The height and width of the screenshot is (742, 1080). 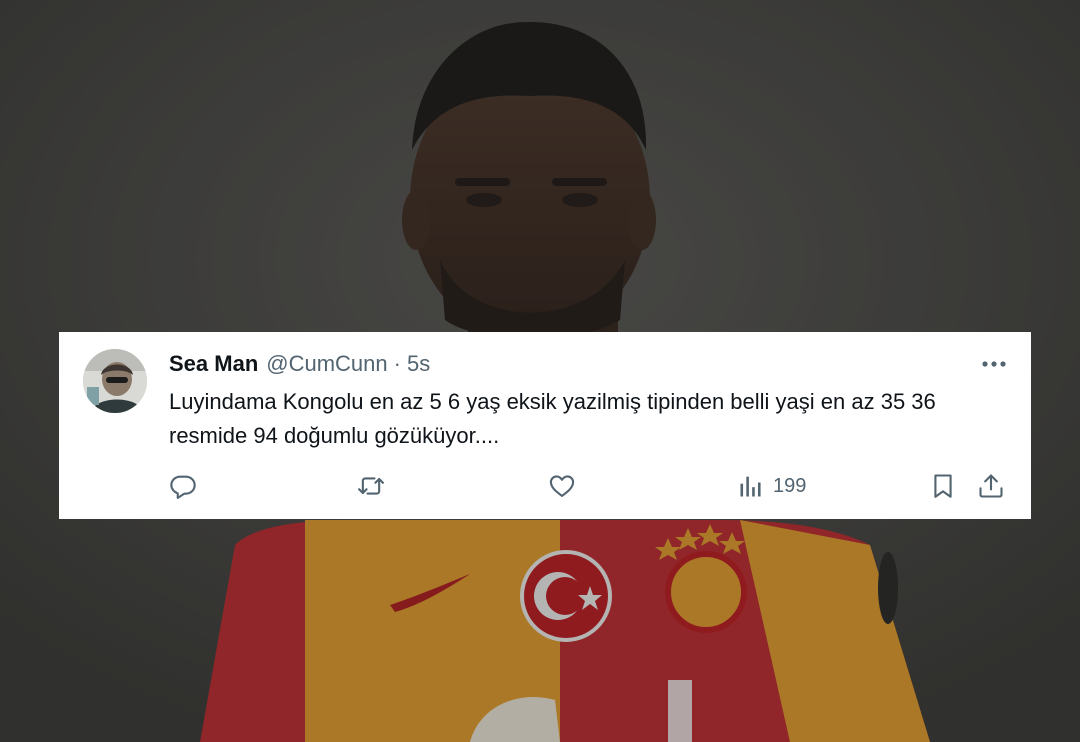 I want to click on share-button, so click(x=991, y=486).